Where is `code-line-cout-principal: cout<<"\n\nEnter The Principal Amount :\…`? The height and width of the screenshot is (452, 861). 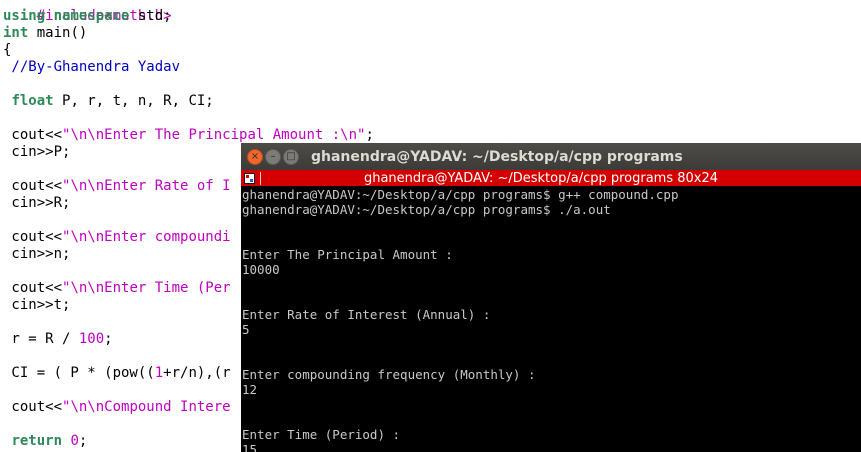
code-line-cout-principal: cout<<"\n\nEnter The Principal Amount :\… is located at coordinates (188, 135).